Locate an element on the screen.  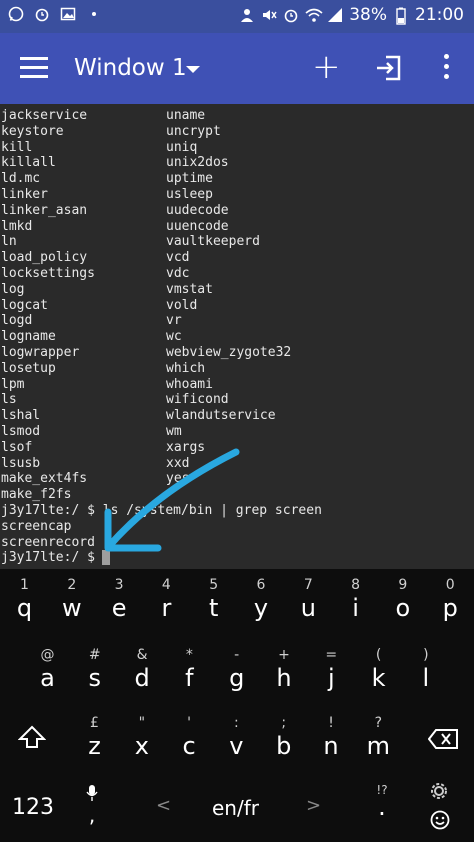
key-n: ! n is located at coordinates (331, 737).